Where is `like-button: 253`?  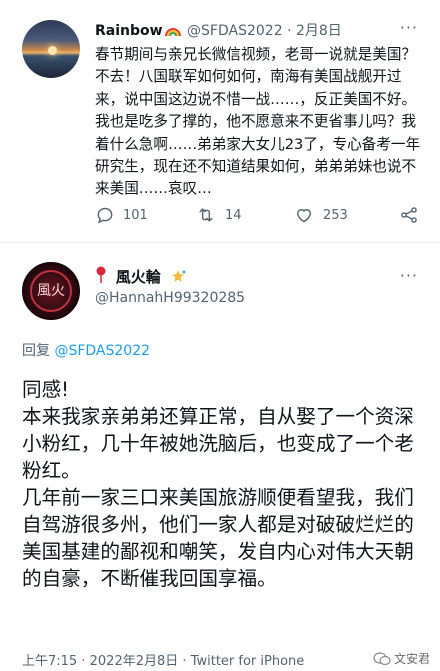
like-button: 253 is located at coordinates (320, 215).